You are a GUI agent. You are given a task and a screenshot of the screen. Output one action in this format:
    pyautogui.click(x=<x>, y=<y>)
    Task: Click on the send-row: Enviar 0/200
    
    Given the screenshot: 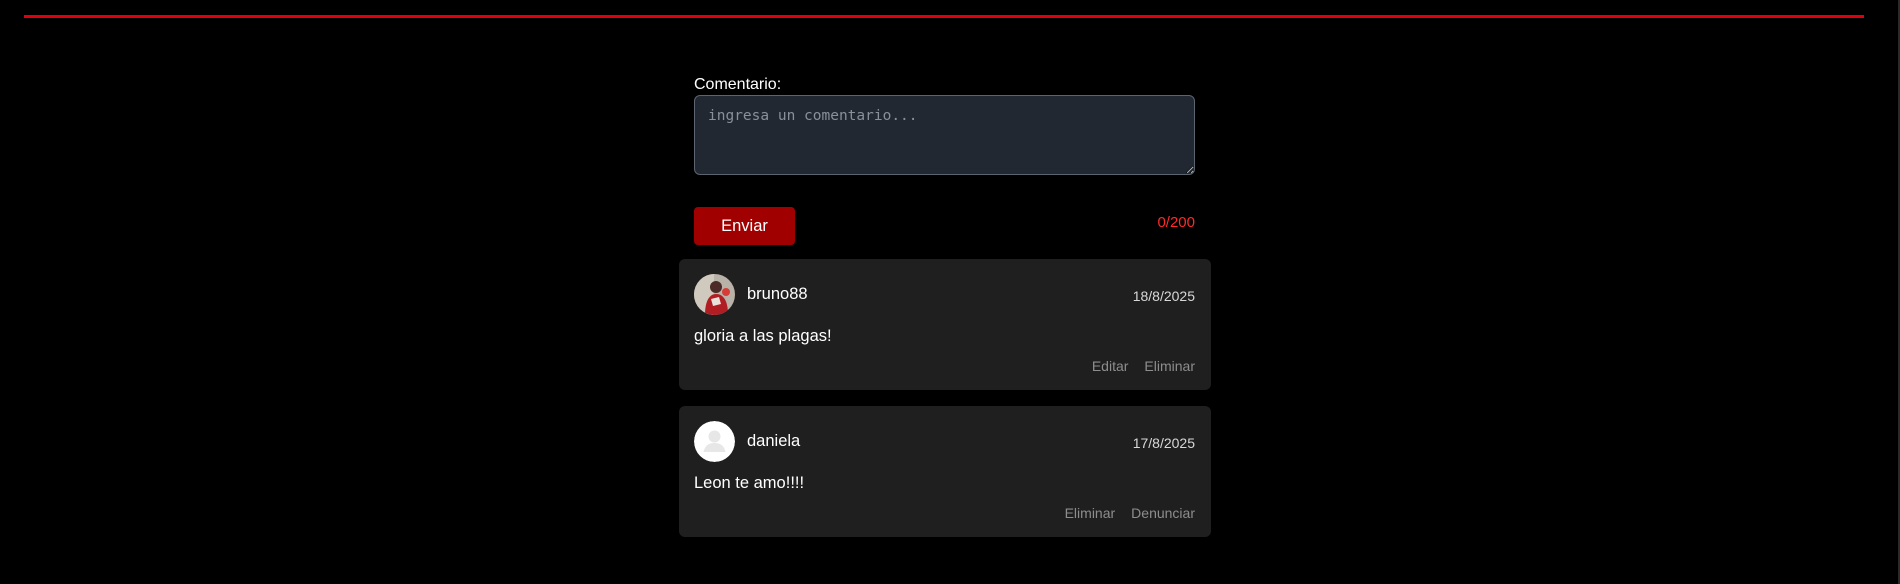 What is the action you would take?
    pyautogui.click(x=944, y=226)
    